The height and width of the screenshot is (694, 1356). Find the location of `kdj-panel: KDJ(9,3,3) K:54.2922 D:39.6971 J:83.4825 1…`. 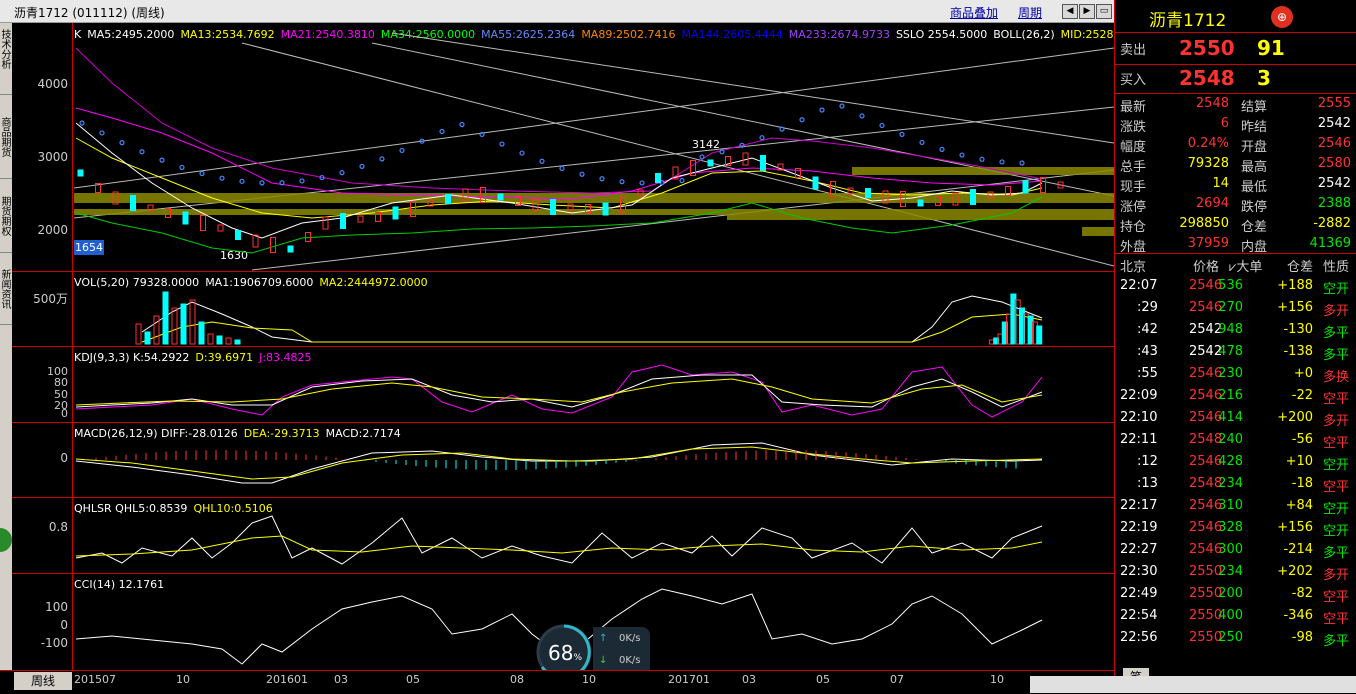

kdj-panel: KDJ(9,3,3) K:54.2922 D:39.6971 J:83.4825 1… is located at coordinates (563, 384).